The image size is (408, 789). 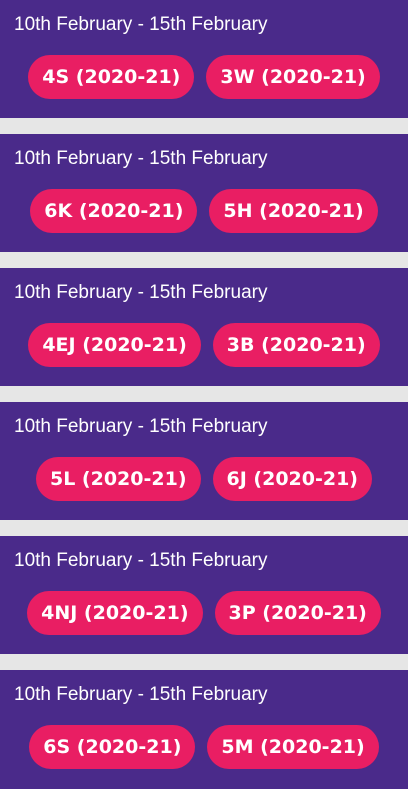 What do you see at coordinates (293, 747) in the screenshot?
I see `class-pill-button: 5M (2020-21)` at bounding box center [293, 747].